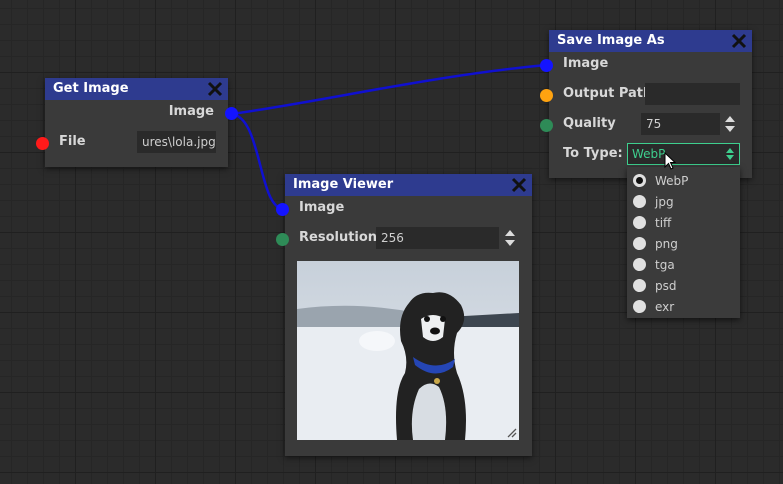  I want to click on save-image-header: Save Image As, so click(650, 41).